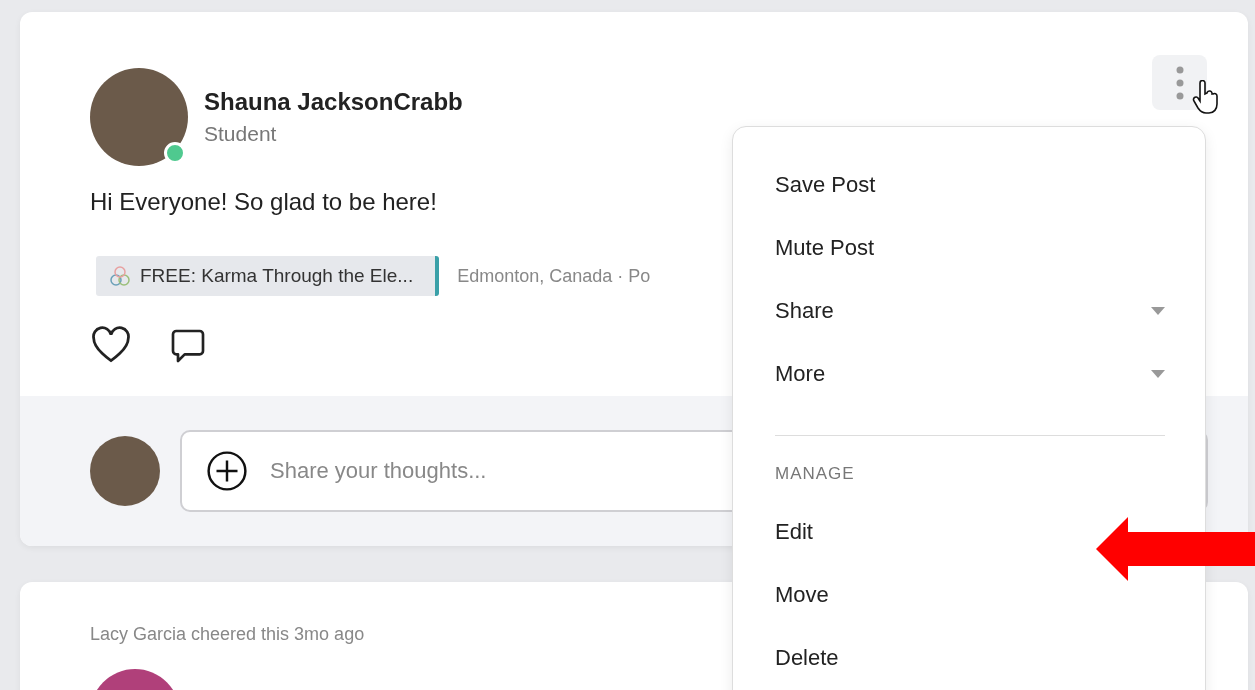 The height and width of the screenshot is (690, 1255). I want to click on menu-item: Delete, so click(807, 657).